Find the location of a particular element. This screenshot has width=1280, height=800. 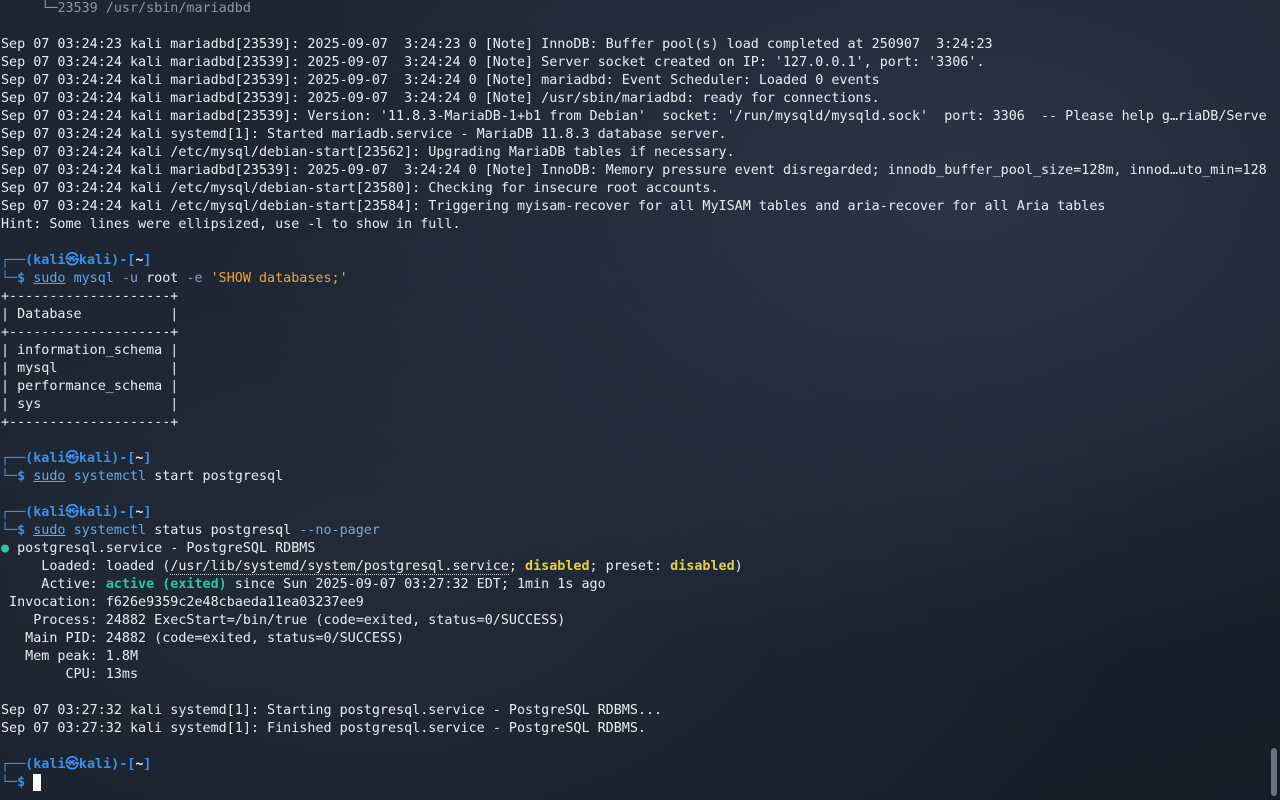

scrollbar-thumb is located at coordinates (1274, 772).